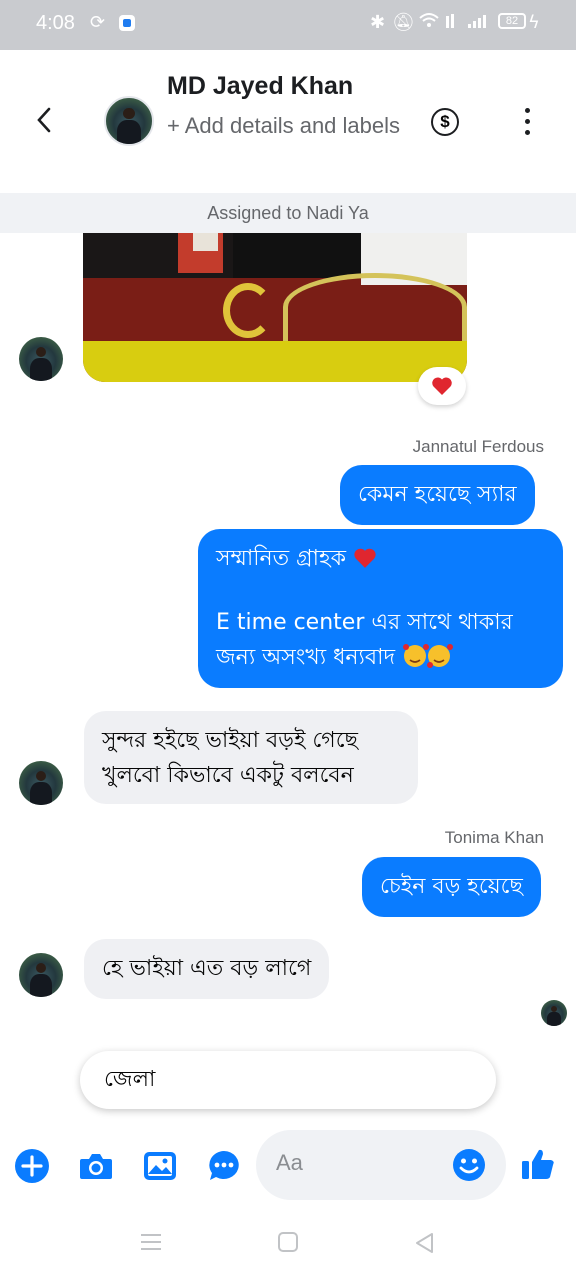 This screenshot has height=1280, width=576. I want to click on plus-icon, so click(32, 1166).